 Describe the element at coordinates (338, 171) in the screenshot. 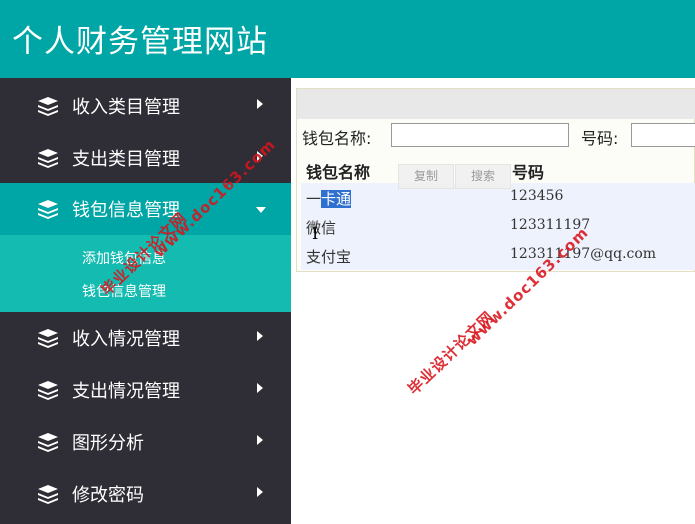

I see `column-header-wallet-name: 钱包名称` at that location.